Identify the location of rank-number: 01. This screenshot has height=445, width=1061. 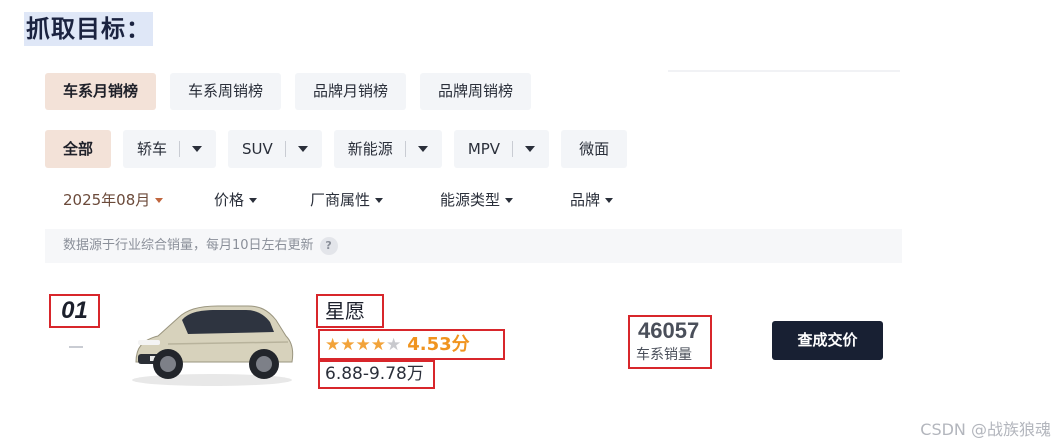
(74, 310).